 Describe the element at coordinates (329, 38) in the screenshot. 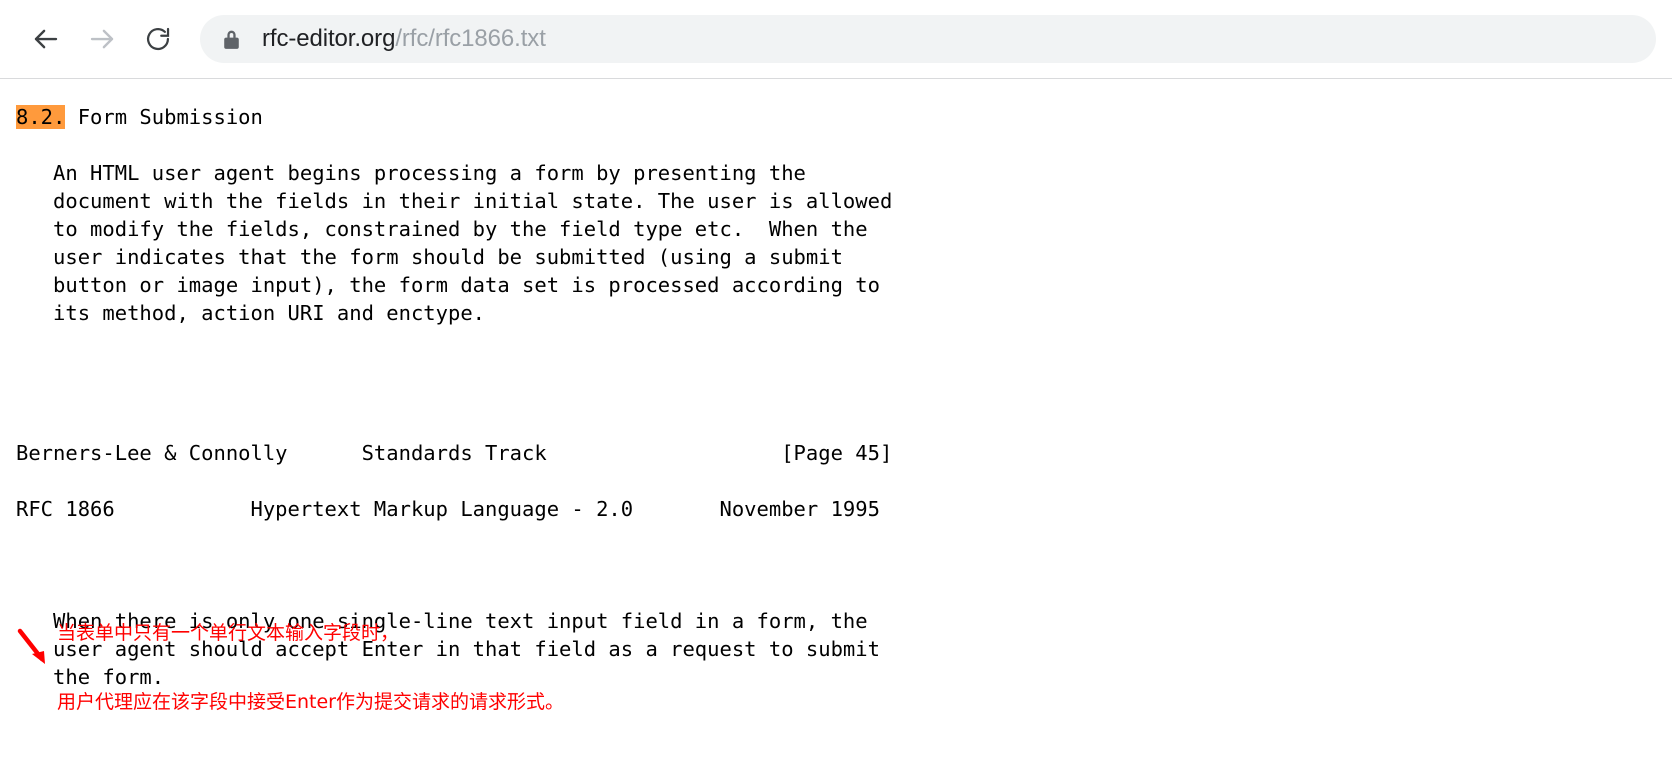

I see `url-domain: rfc-editor.org` at that location.